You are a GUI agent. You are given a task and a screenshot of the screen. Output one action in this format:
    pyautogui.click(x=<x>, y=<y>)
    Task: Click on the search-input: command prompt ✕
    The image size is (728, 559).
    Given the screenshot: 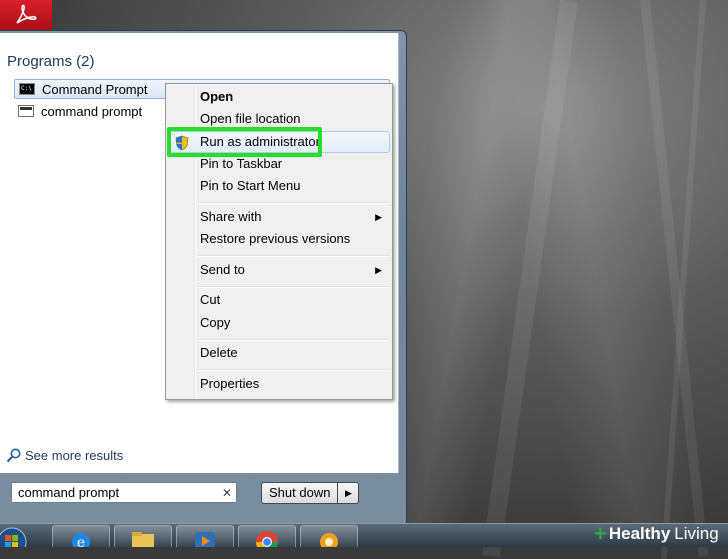 What is the action you would take?
    pyautogui.click(x=124, y=492)
    